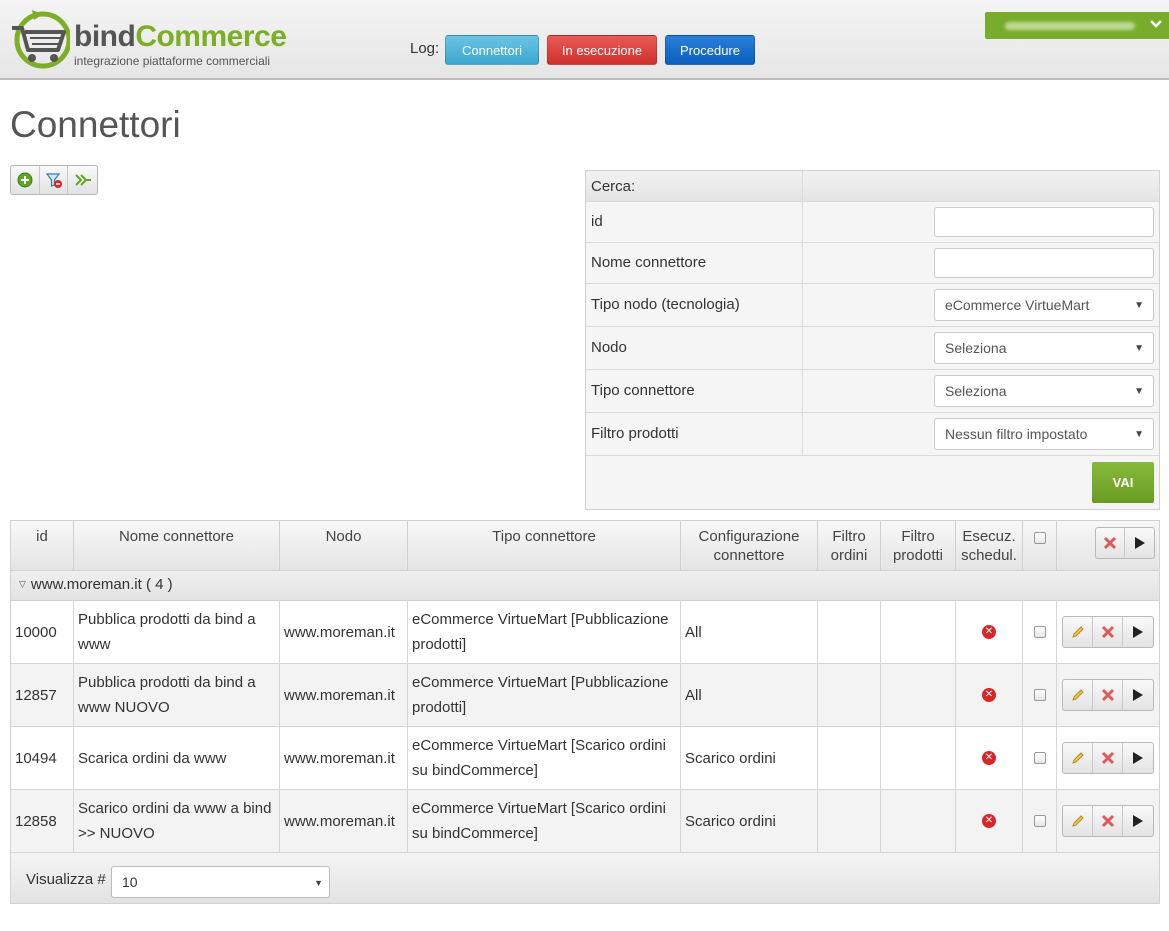 The image size is (1169, 931). Describe the element at coordinates (749, 632) in the screenshot. I see `cell-config: All` at that location.